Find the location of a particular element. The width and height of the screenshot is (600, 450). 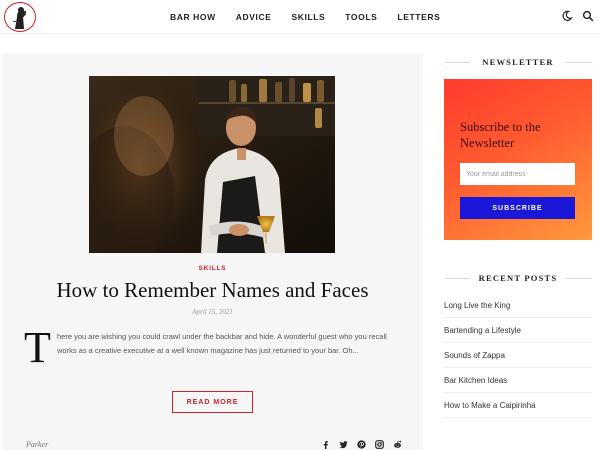

pinterest-icon is located at coordinates (361, 444).